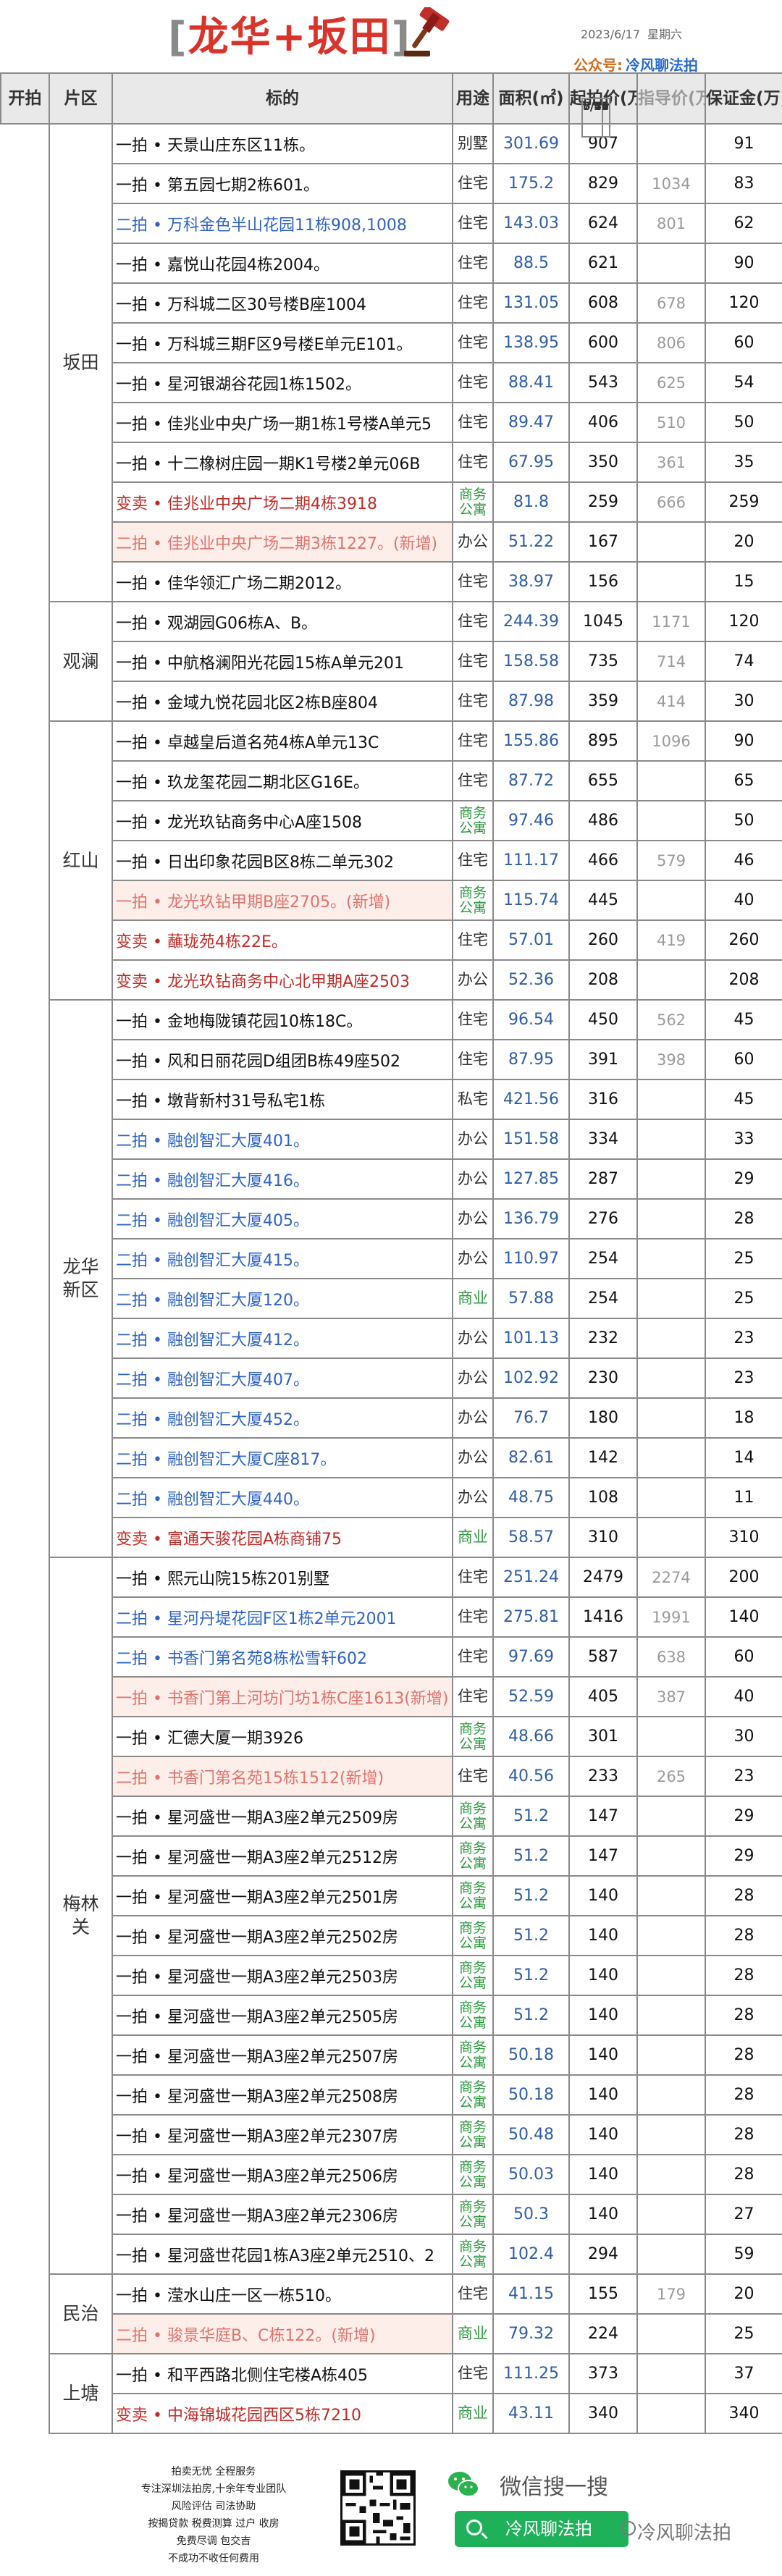 This screenshot has width=782, height=2576. Describe the element at coordinates (282, 2095) in the screenshot. I see `cell-name: 一拍 • 星河盛世一期A3座2单元2508房` at that location.